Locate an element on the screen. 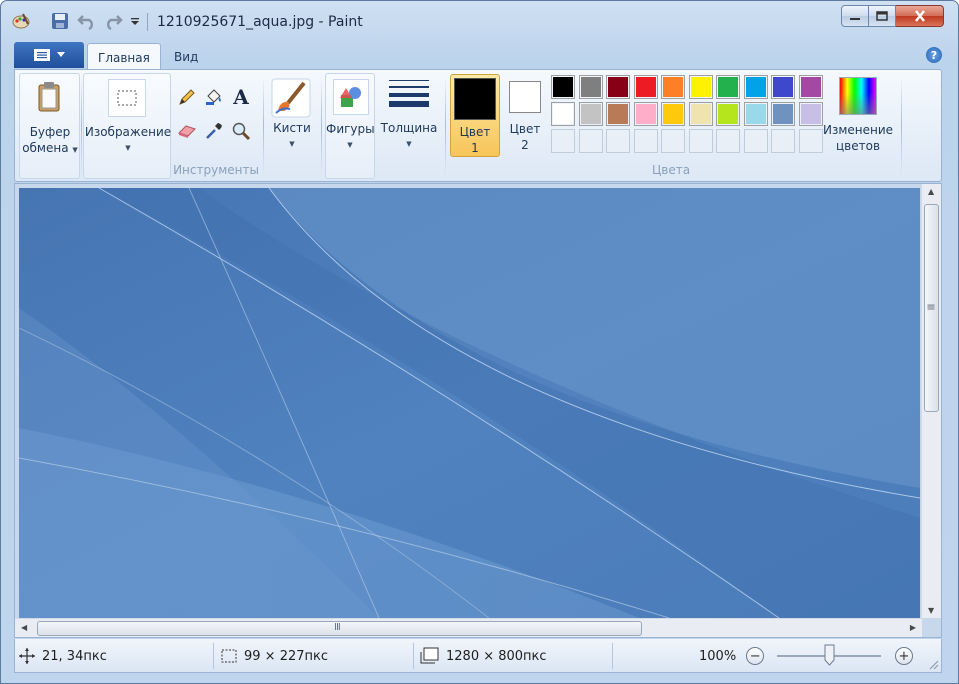 The width and height of the screenshot is (959, 684). zoom-controls: 100% − is located at coordinates (732, 656).